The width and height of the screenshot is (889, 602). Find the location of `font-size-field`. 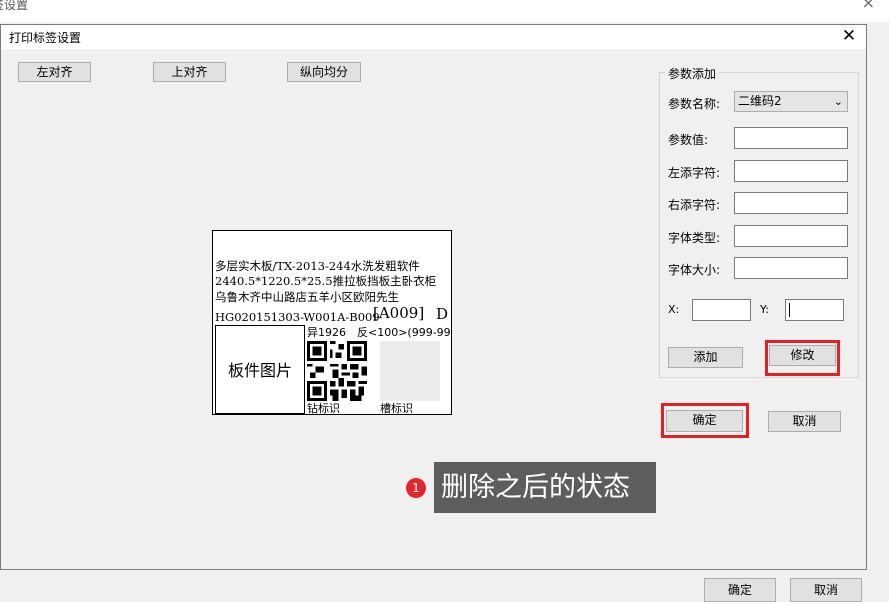

font-size-field is located at coordinates (791, 268).